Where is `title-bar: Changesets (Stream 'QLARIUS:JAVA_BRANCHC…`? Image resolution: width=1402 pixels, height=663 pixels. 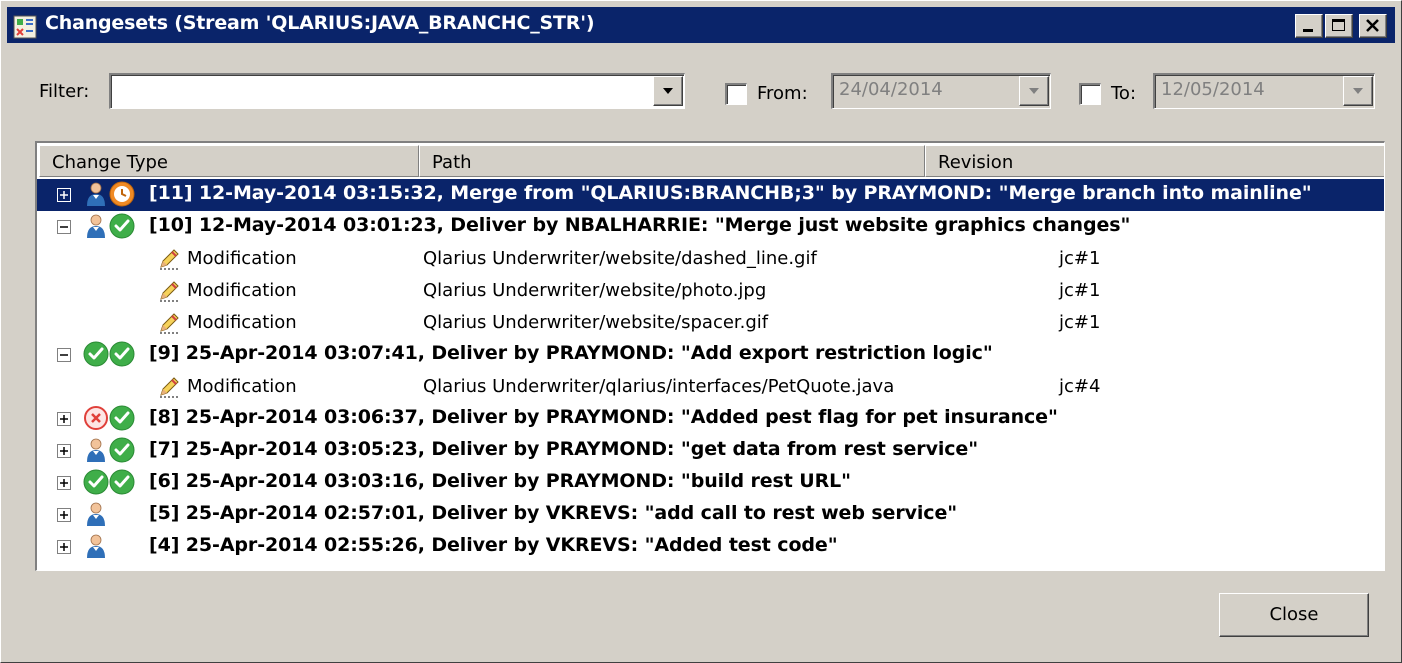 title-bar: Changesets (Stream 'QLARIUS:JAVA_BRANCHC… is located at coordinates (701, 25).